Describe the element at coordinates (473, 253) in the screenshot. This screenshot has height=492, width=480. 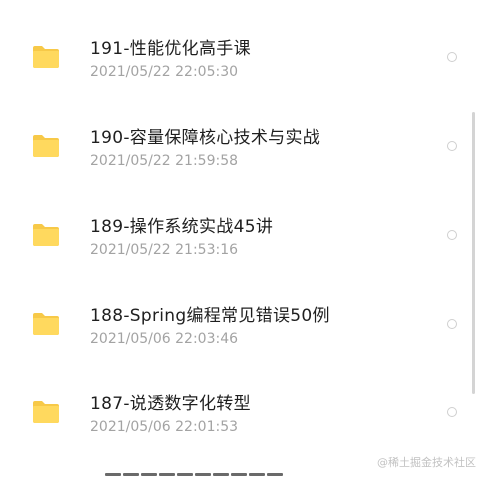
I see `scrollbar` at that location.